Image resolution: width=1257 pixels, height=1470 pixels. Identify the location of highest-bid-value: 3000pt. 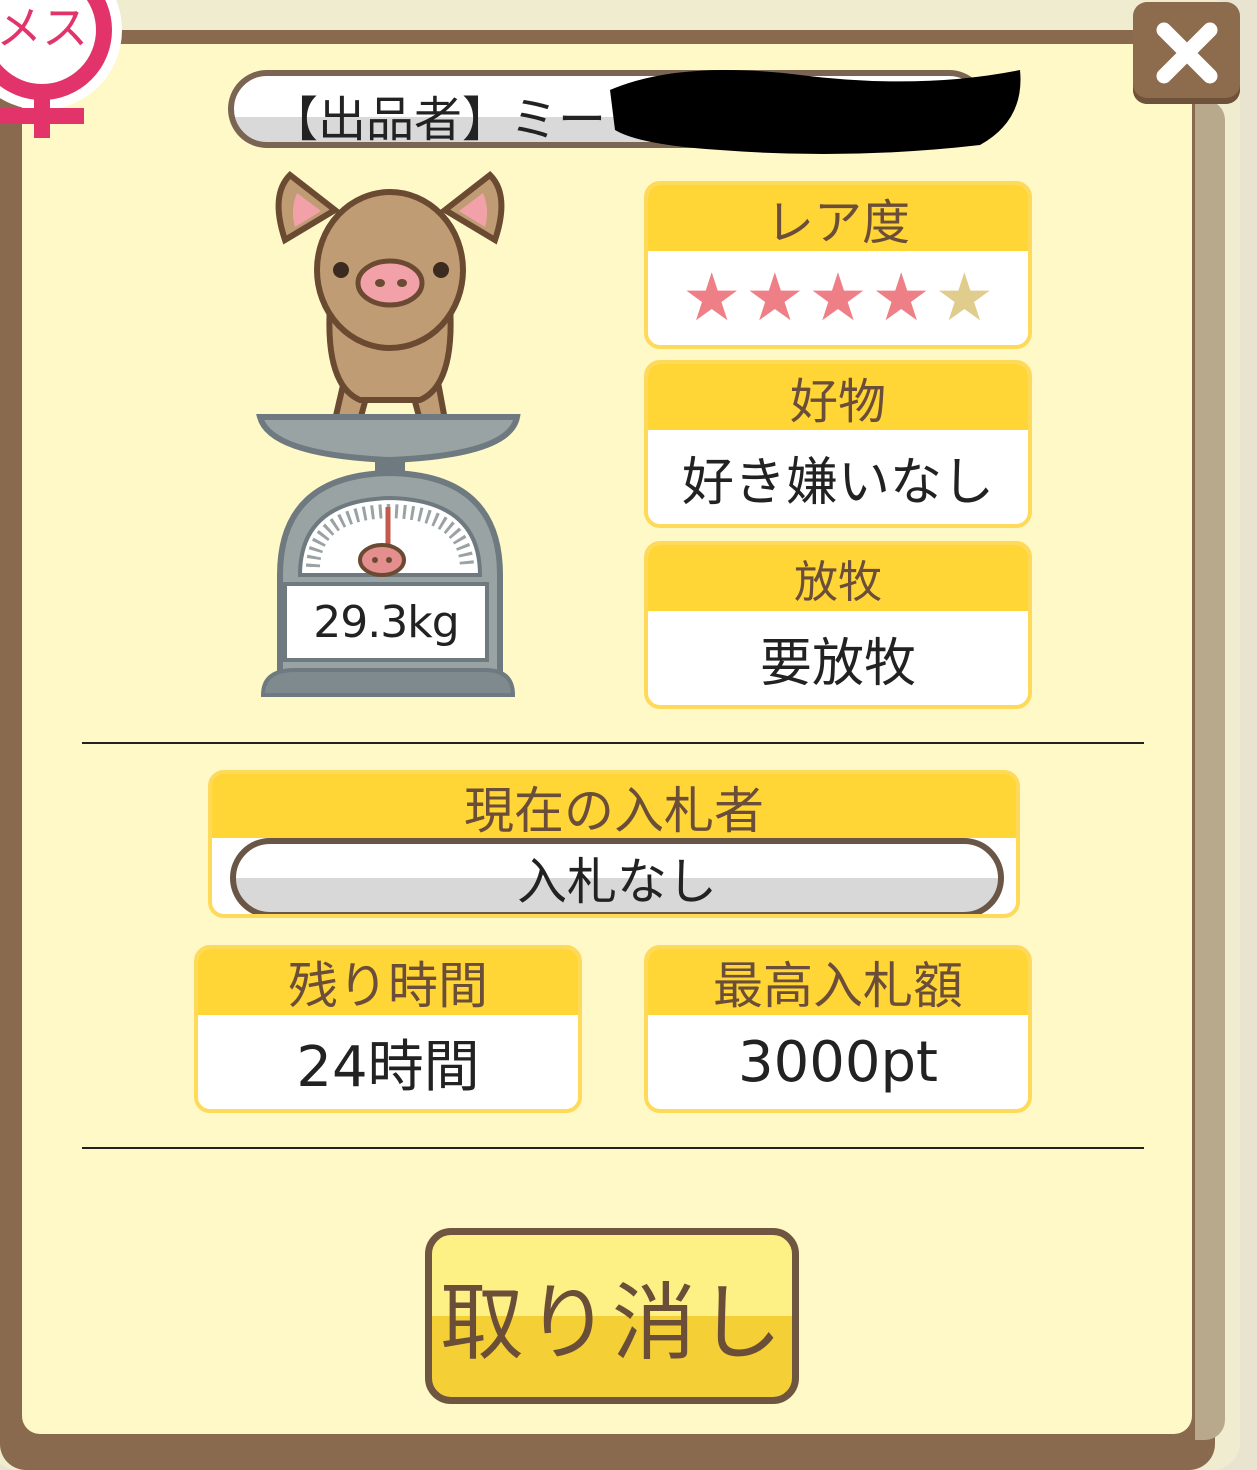
(838, 1062).